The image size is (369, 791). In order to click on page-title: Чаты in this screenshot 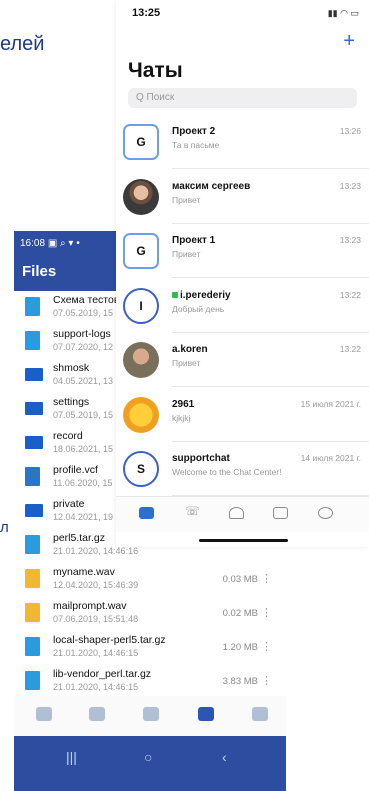, I will do `click(155, 70)`.